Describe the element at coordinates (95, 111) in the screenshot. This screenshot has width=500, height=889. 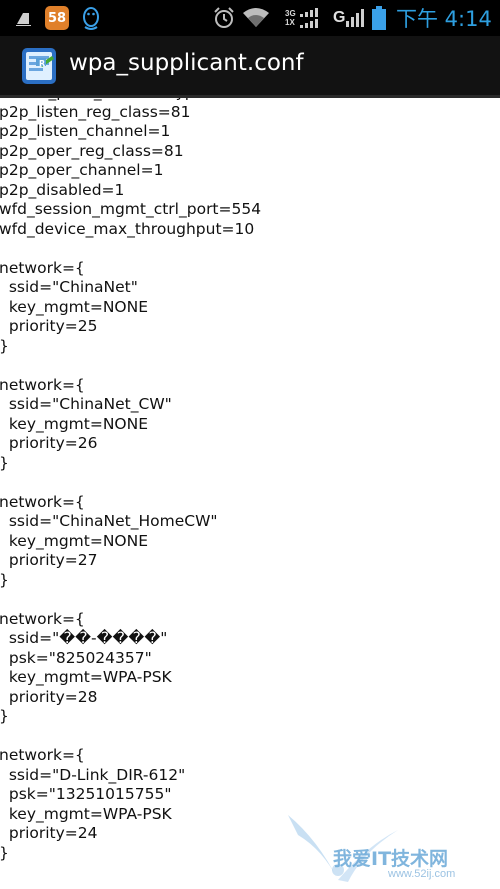
I see `file-line: p2p_listen_reg_class=81` at that location.